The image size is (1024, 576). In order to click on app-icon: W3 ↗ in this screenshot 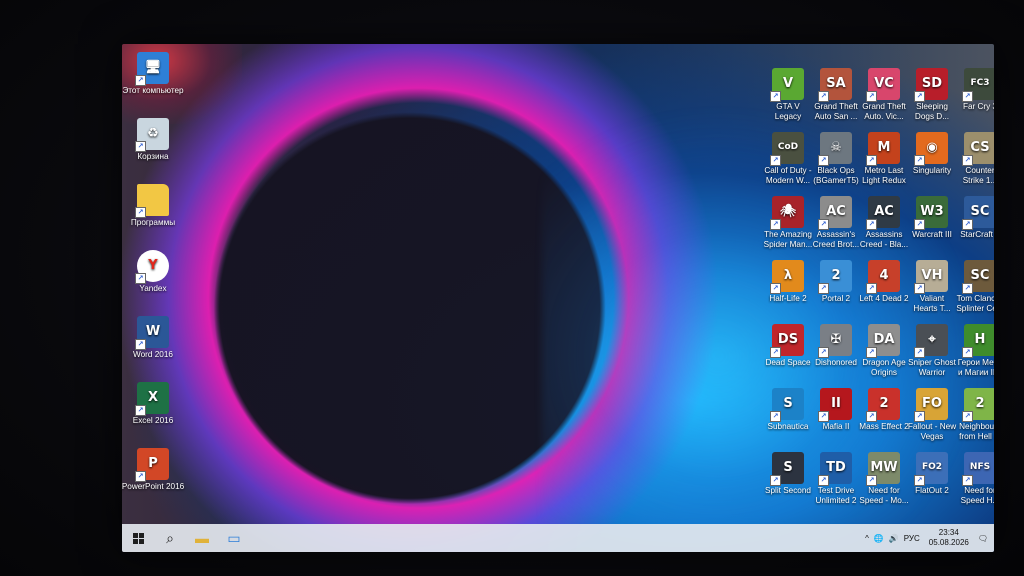, I will do `click(931, 213)`.